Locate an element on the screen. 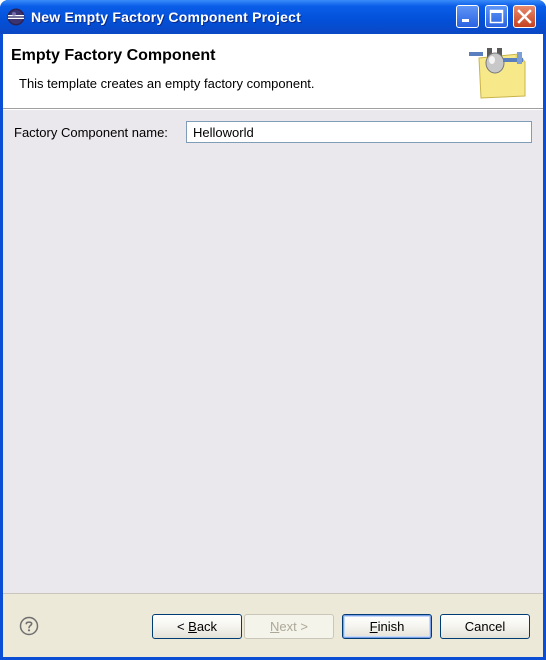  next-label-rest: ext is located at coordinates (288, 626).